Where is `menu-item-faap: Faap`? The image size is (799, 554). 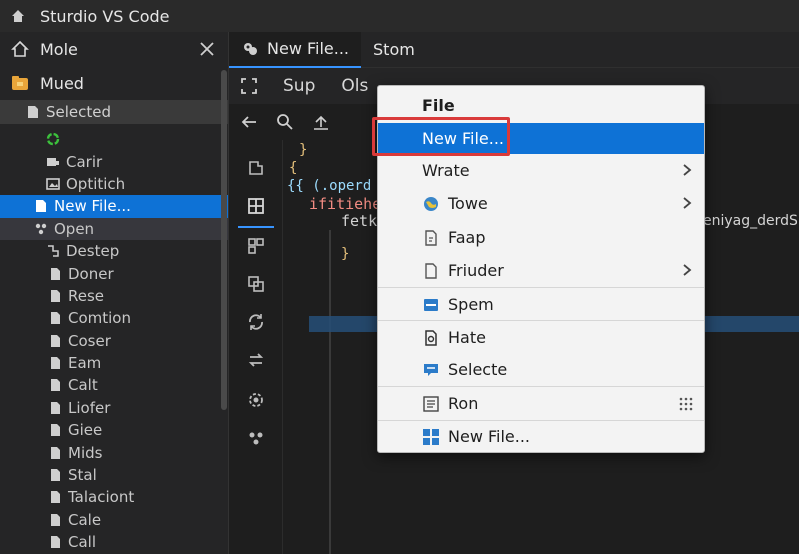 menu-item-faap: Faap is located at coordinates (541, 237).